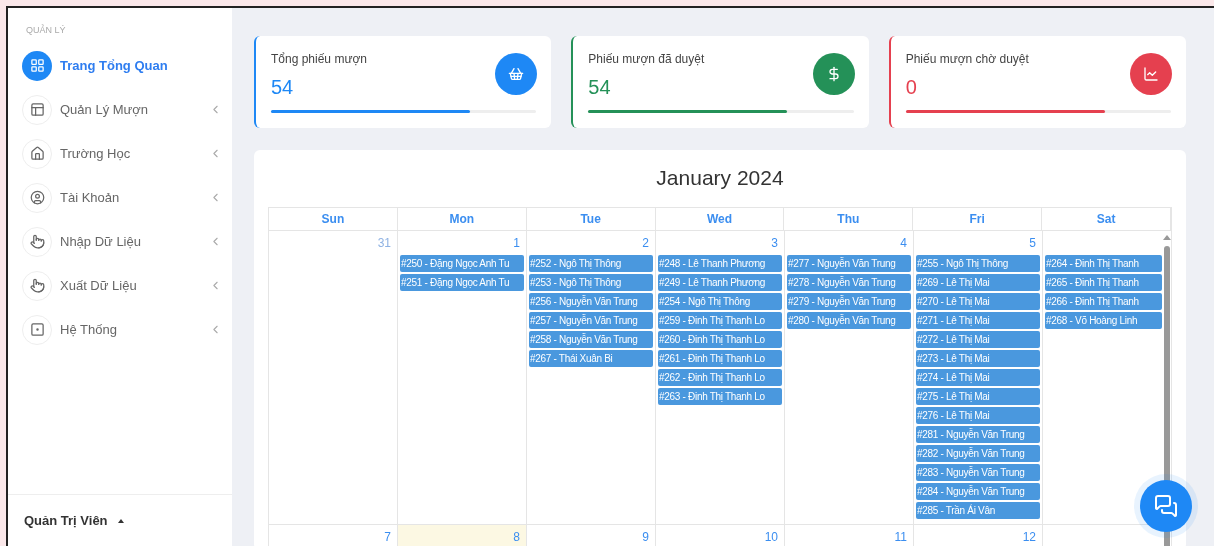  Describe the element at coordinates (462, 282) in the screenshot. I see `calendar-event: #251 - Đặng Ngọc Anh Tu` at that location.